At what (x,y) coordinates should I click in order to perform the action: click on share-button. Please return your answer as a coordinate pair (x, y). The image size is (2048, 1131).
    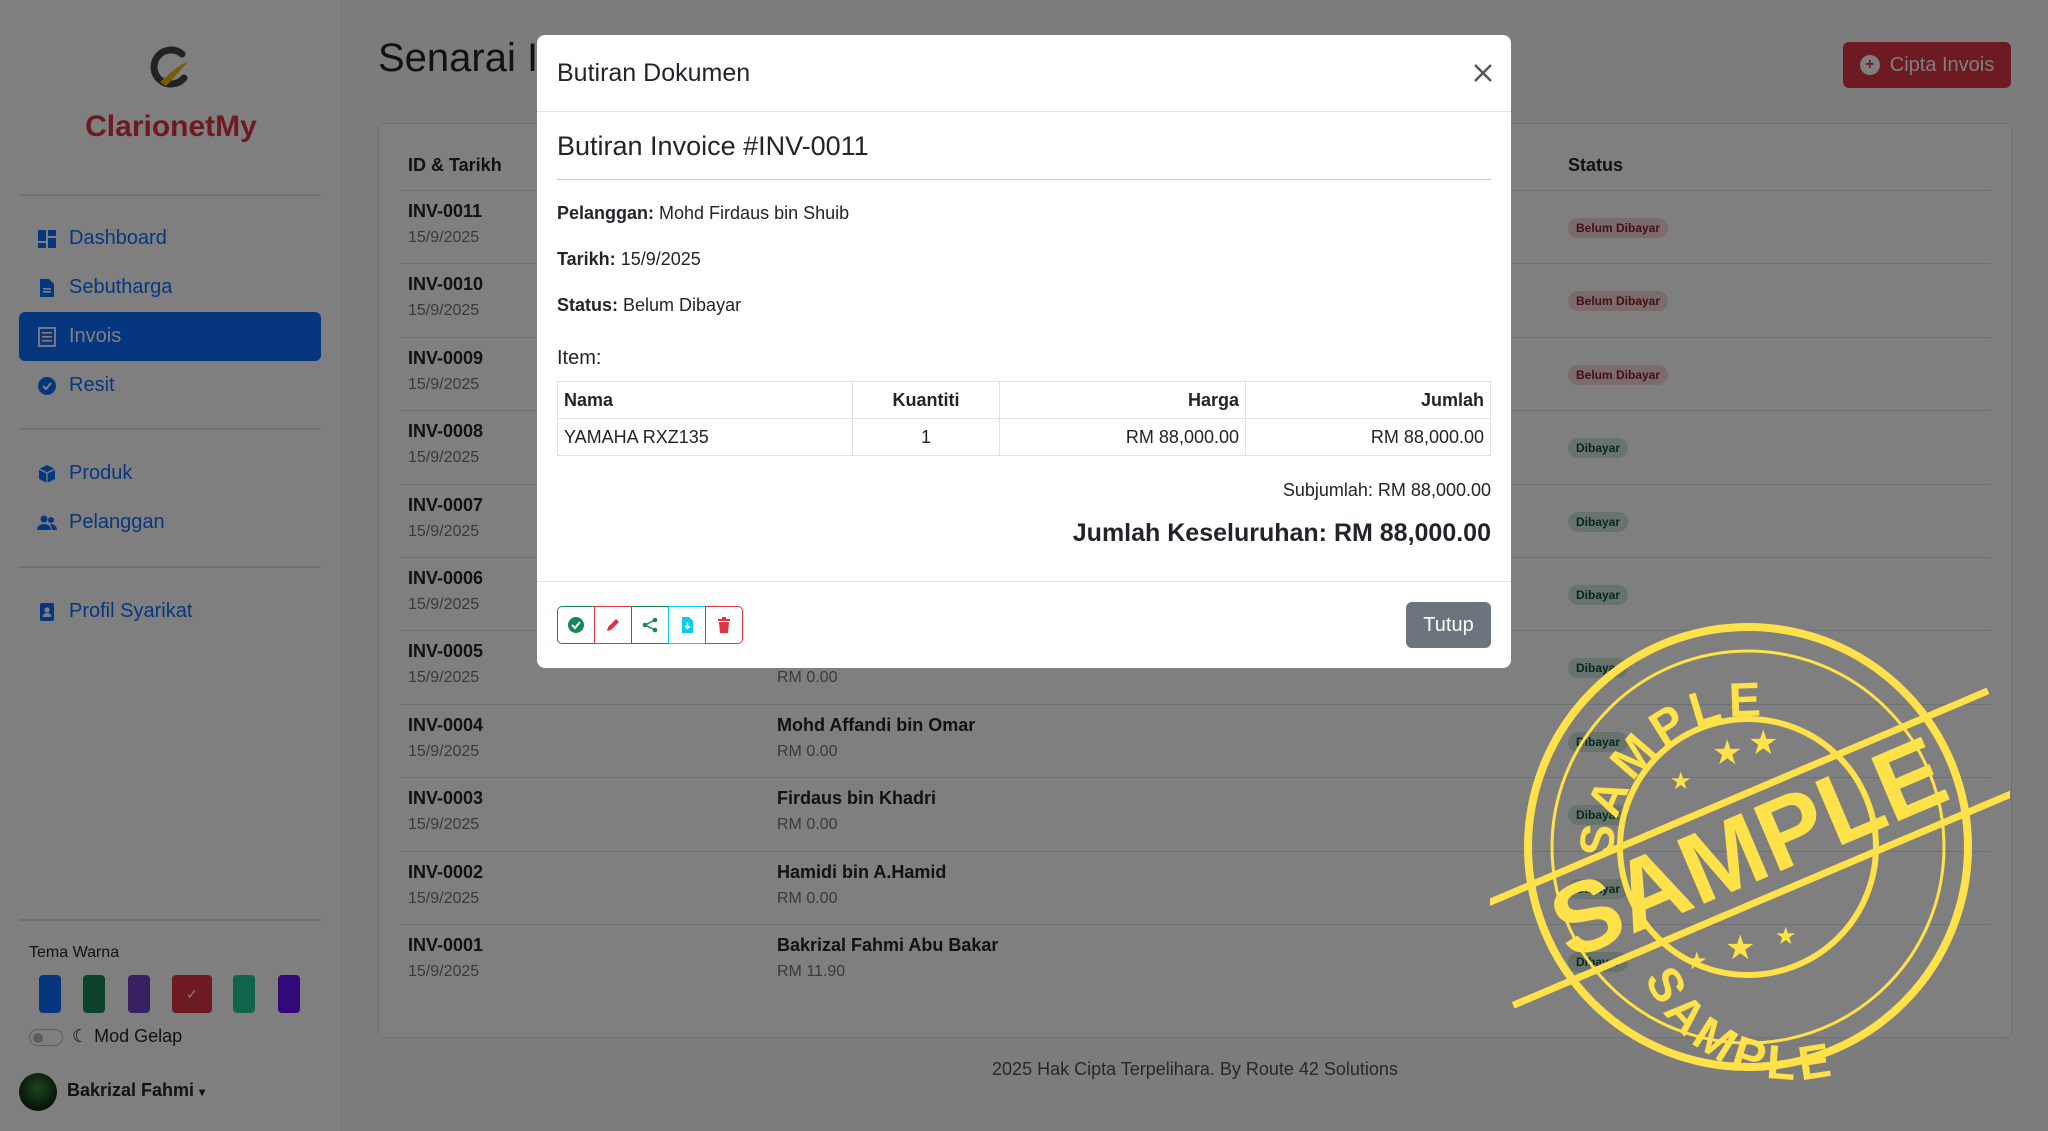
    Looking at the image, I should click on (650, 625).